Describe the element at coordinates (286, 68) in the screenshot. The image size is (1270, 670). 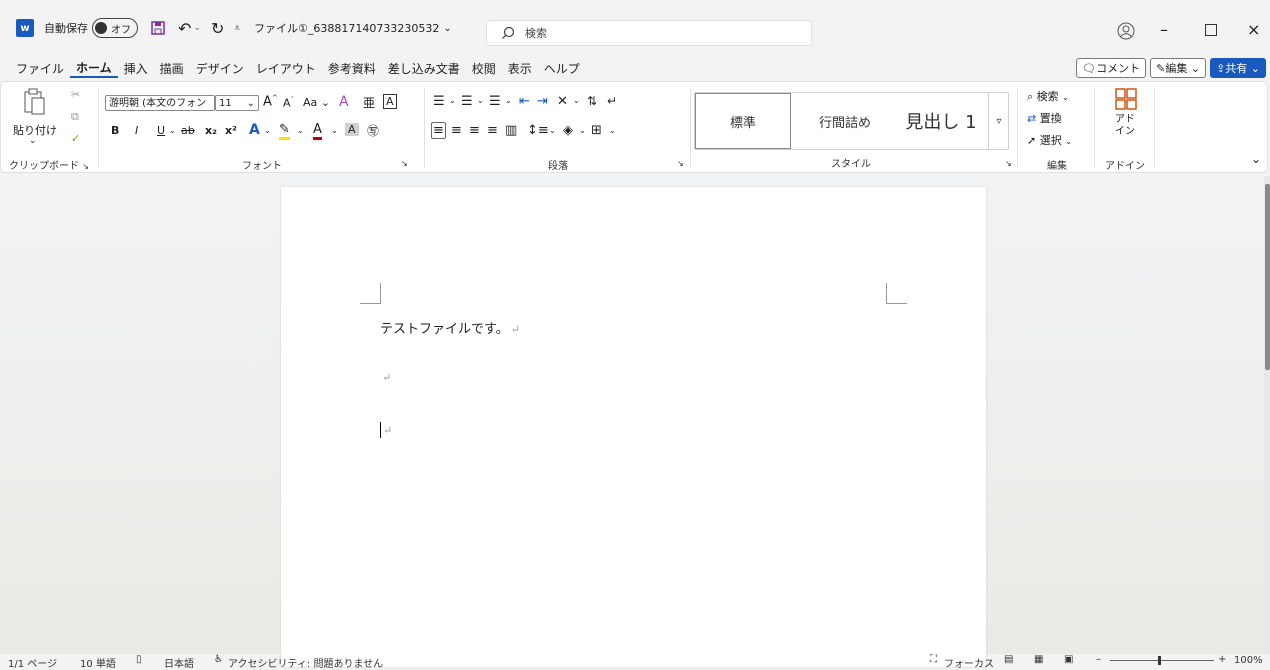
I see `tab-layout: レイアウト` at that location.